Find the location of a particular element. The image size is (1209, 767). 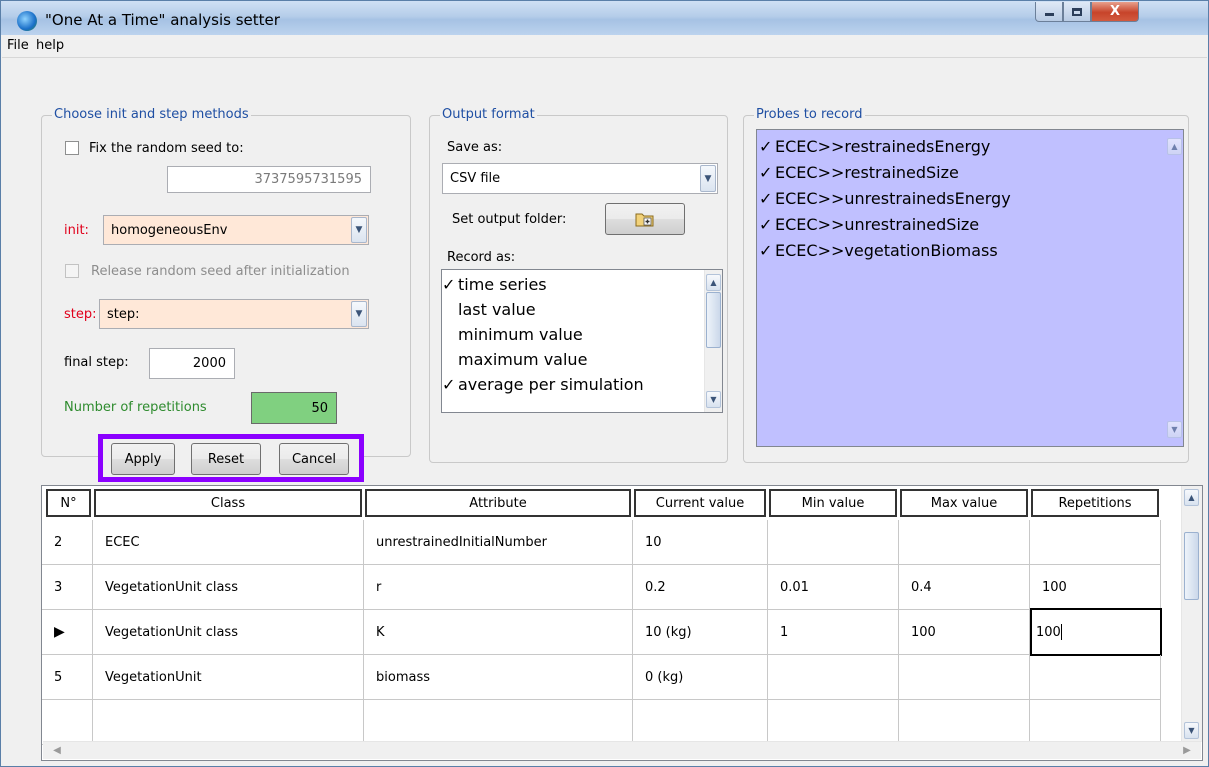

table-cell-reps-editing: 100 is located at coordinates (1096, 632).